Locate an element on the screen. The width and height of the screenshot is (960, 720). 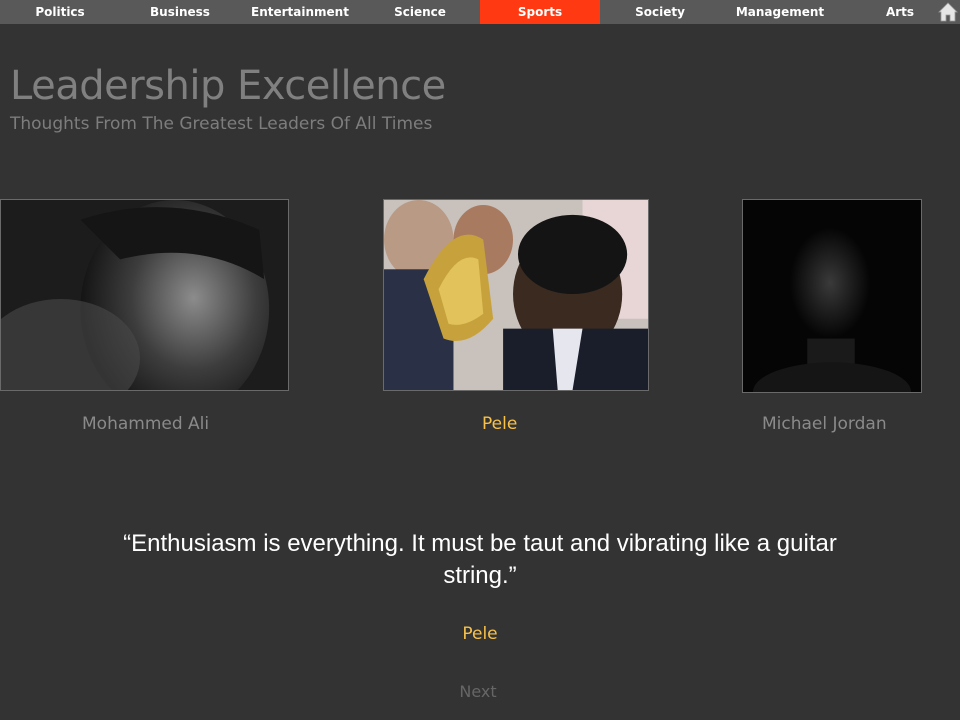
nav-society: Society is located at coordinates (660, 12).